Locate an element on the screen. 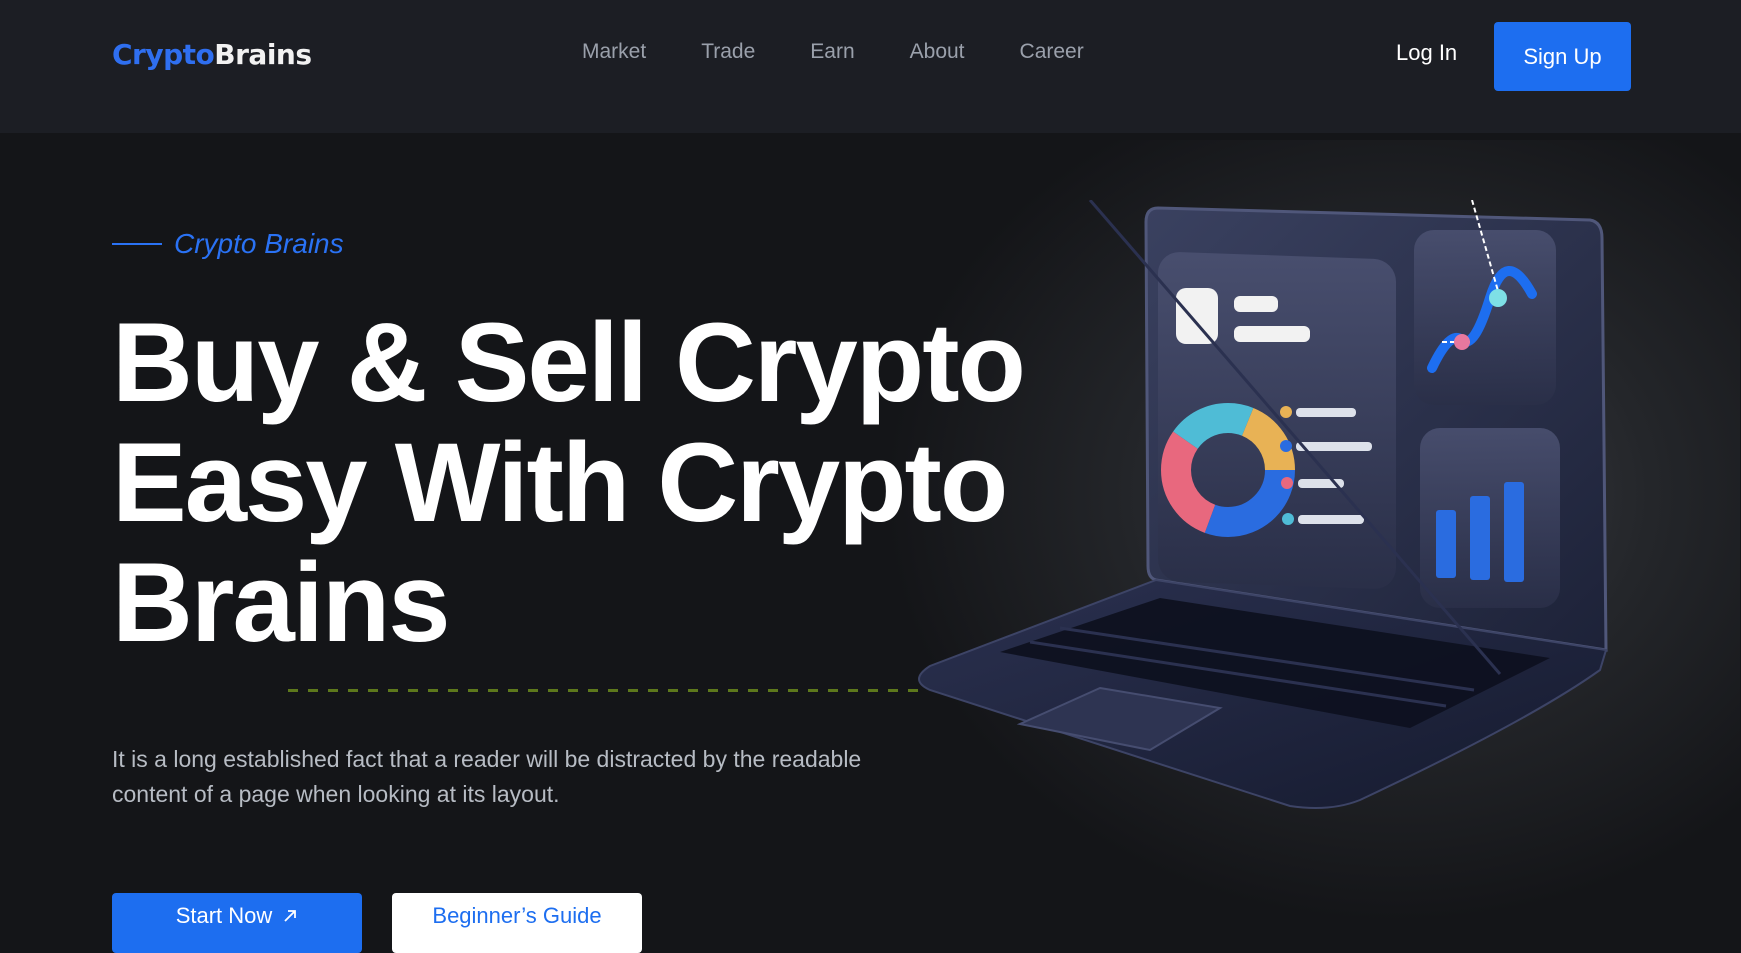 This screenshot has height=953, width=1741. signup-button: Sign Up is located at coordinates (1562, 56).